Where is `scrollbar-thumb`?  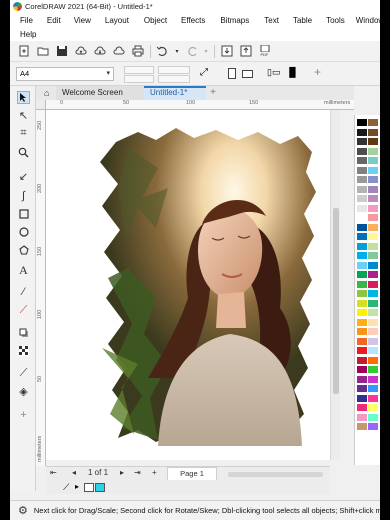
scrollbar-thumb is located at coordinates (336, 301).